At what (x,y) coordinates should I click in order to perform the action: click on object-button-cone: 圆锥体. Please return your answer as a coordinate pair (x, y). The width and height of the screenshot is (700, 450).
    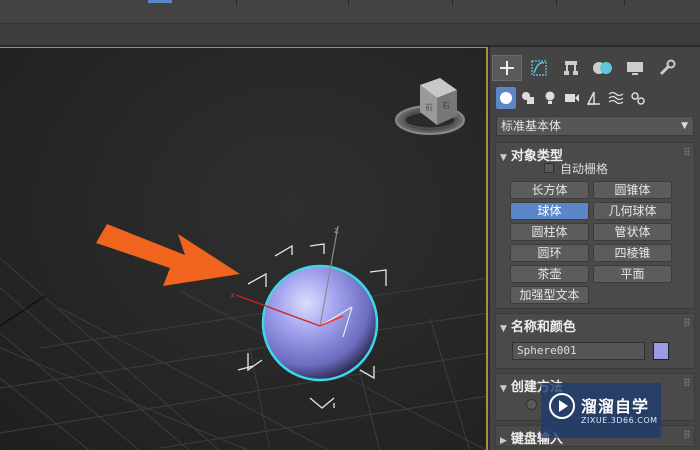
    Looking at the image, I should click on (632, 190).